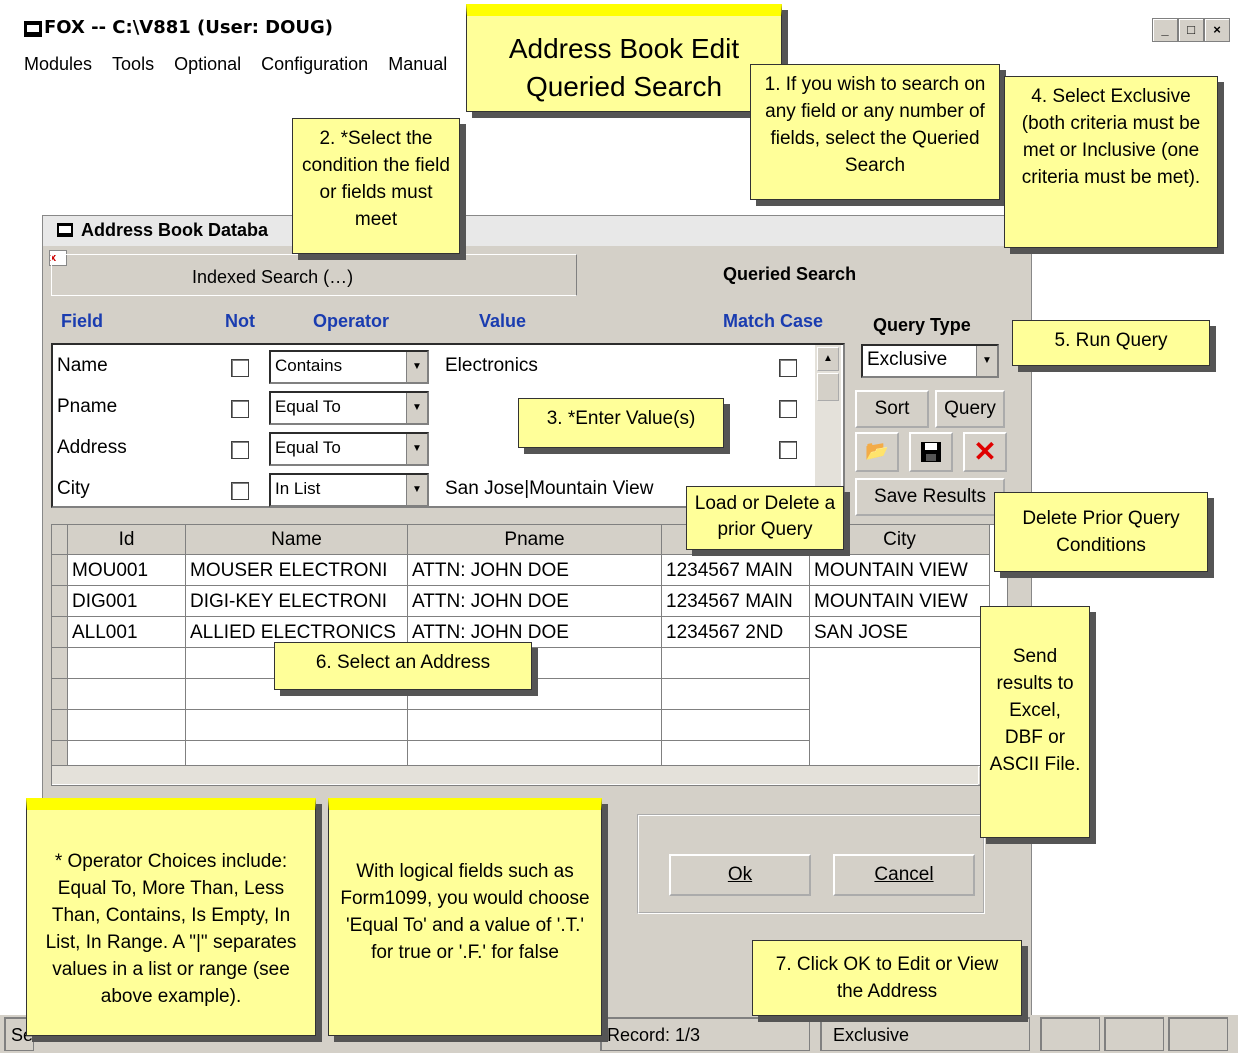 The image size is (1238, 1053). Describe the element at coordinates (828, 425) in the screenshot. I see `criteria-scrollbar: ▲` at that location.